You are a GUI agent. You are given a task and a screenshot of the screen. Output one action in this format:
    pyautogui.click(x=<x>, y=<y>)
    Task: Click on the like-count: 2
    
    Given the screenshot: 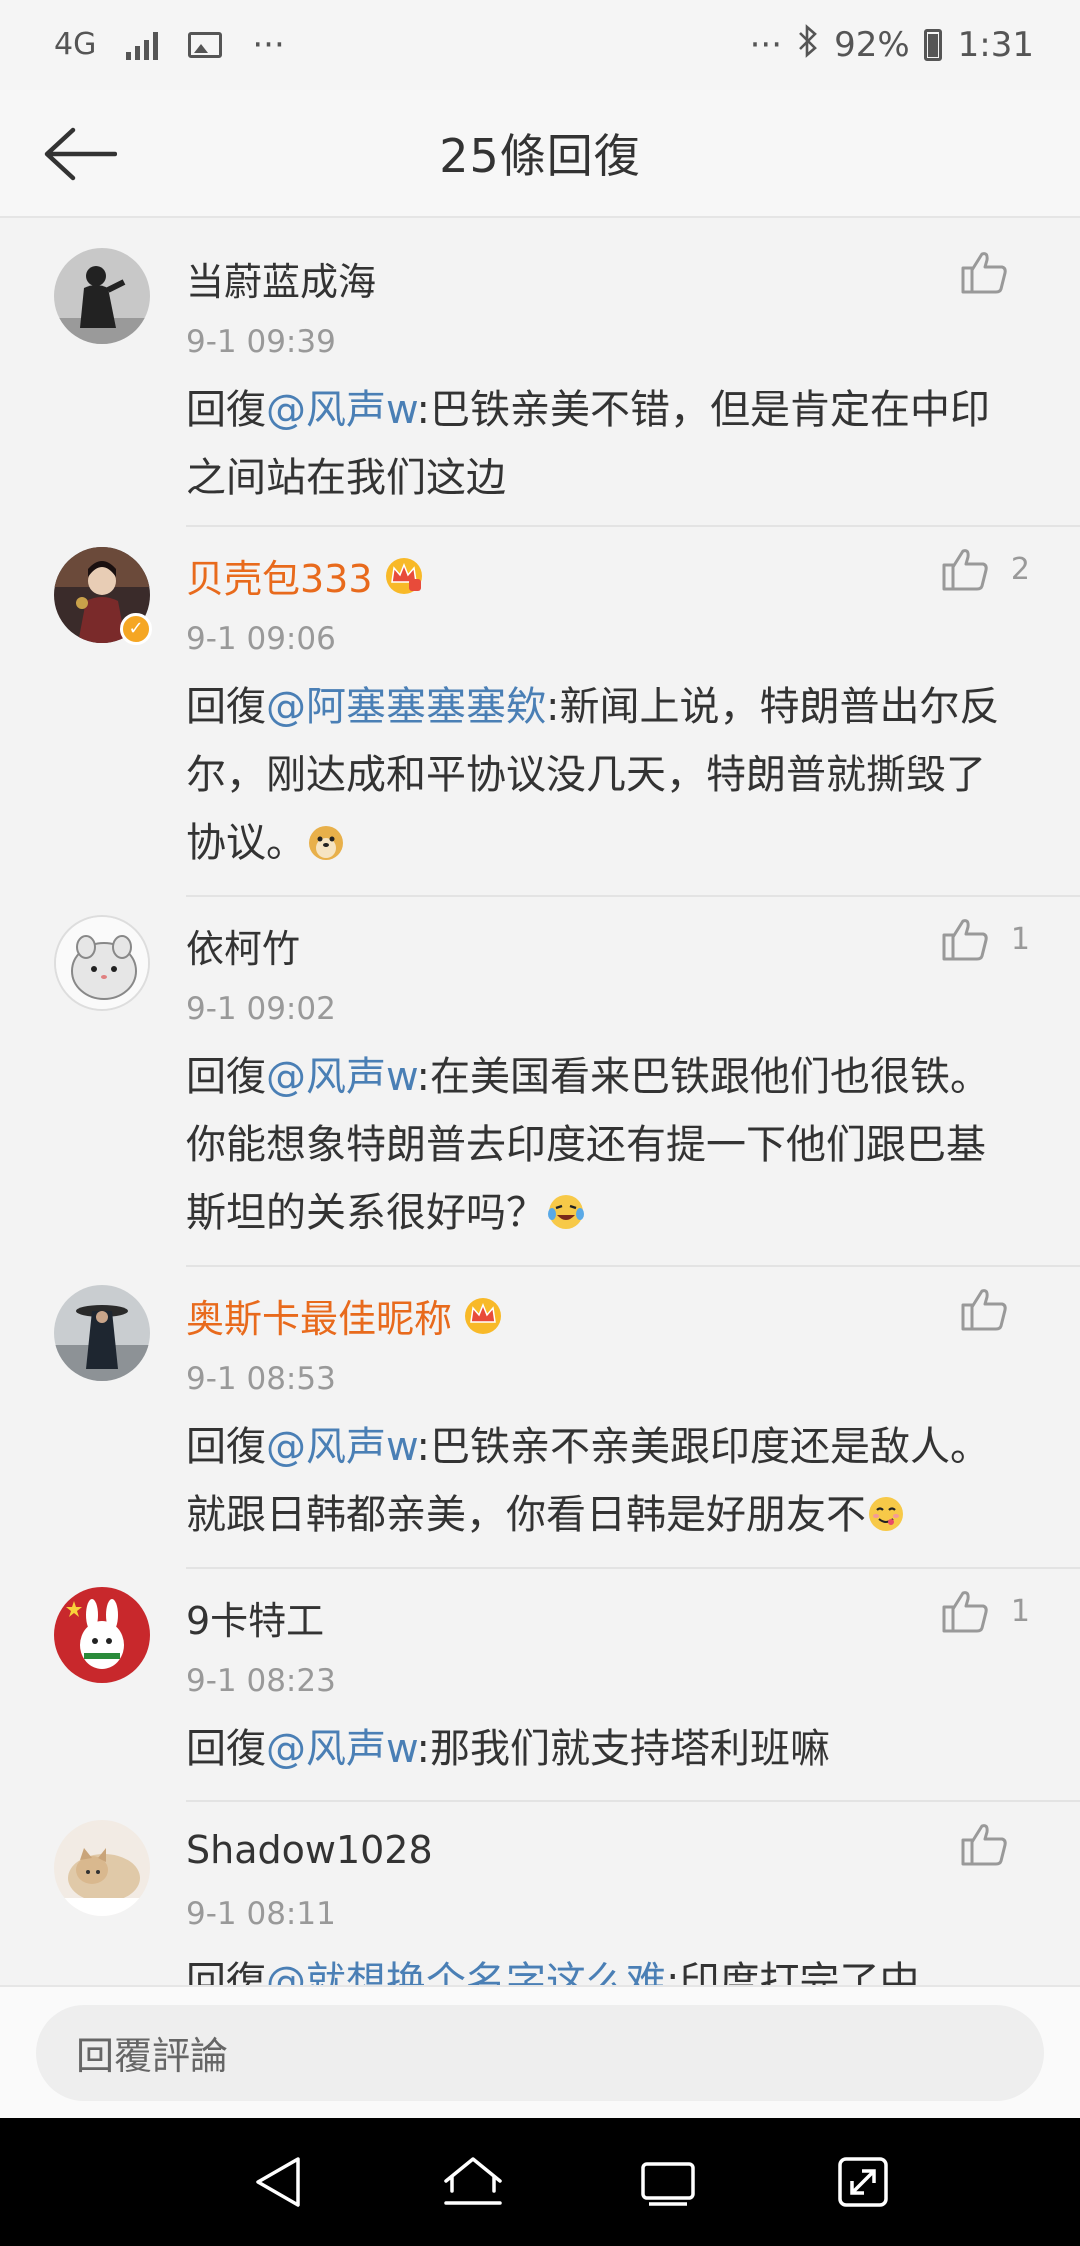 What is the action you would take?
    pyautogui.click(x=1020, y=569)
    